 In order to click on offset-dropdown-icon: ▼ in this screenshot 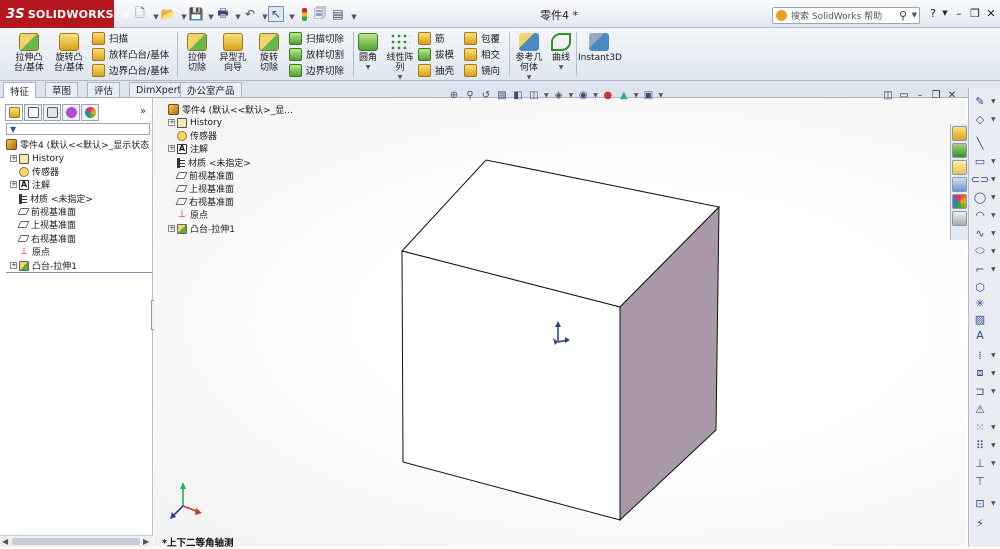, I will do `click(993, 373)`.